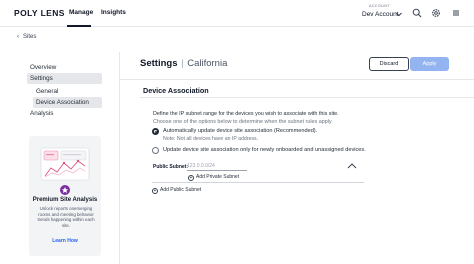 The height and width of the screenshot is (264, 474). What do you see at coordinates (29, 37) in the screenshot?
I see `breadcrumb-sites-link: Sites` at bounding box center [29, 37].